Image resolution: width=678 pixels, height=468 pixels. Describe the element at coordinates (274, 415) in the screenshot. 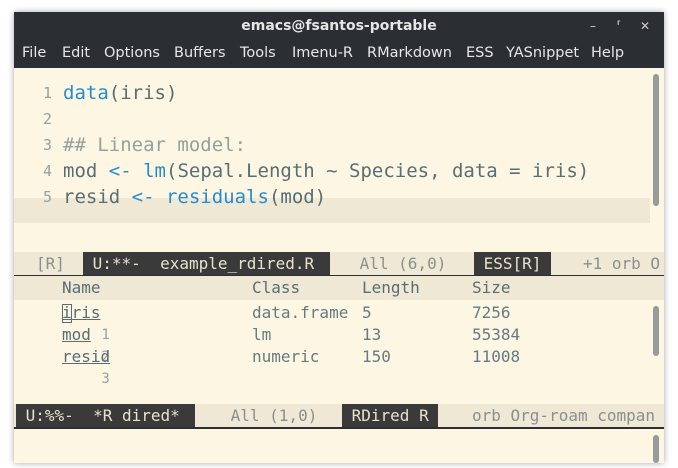

I see `buffer-position: All (1,0)` at that location.